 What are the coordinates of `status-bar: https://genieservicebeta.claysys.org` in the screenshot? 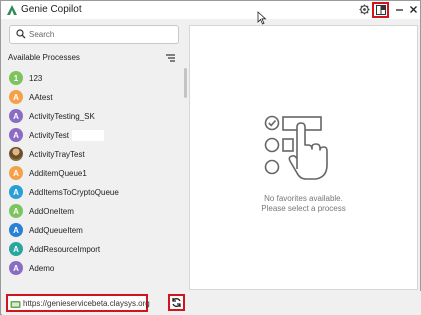 It's located at (211, 303).